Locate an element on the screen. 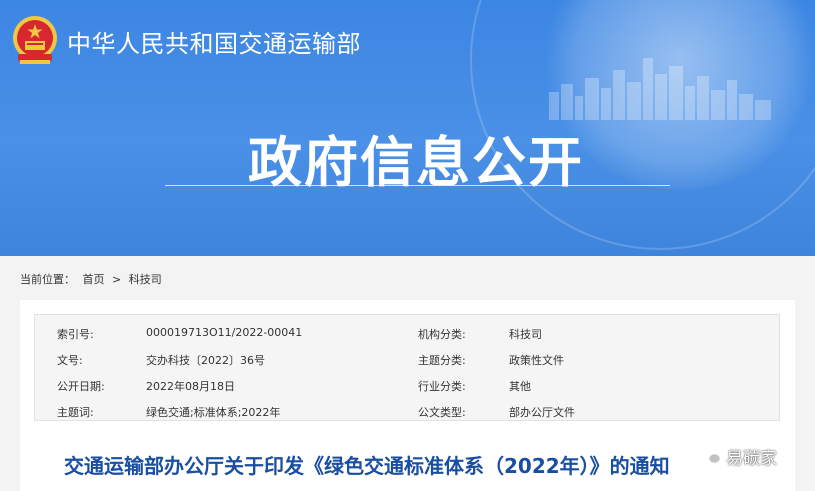  national-emblem-icon is located at coordinates (35, 40).